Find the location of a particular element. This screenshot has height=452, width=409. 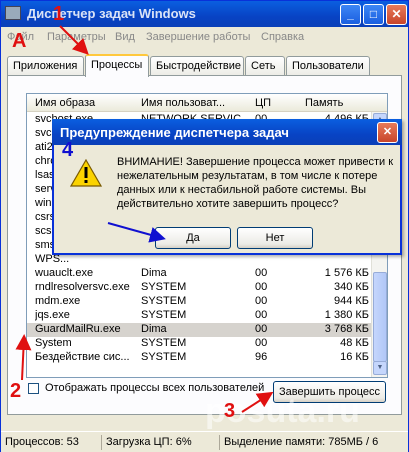

tab-processes: Процессы is located at coordinates (117, 65).